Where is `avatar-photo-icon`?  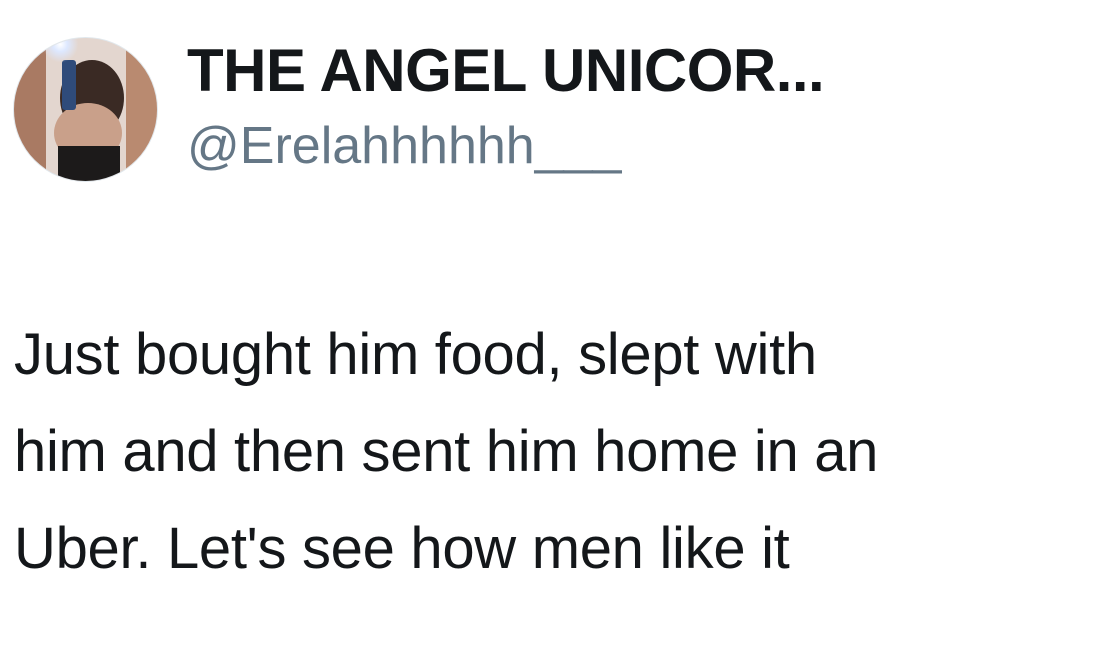
avatar-photo-icon is located at coordinates (85, 109).